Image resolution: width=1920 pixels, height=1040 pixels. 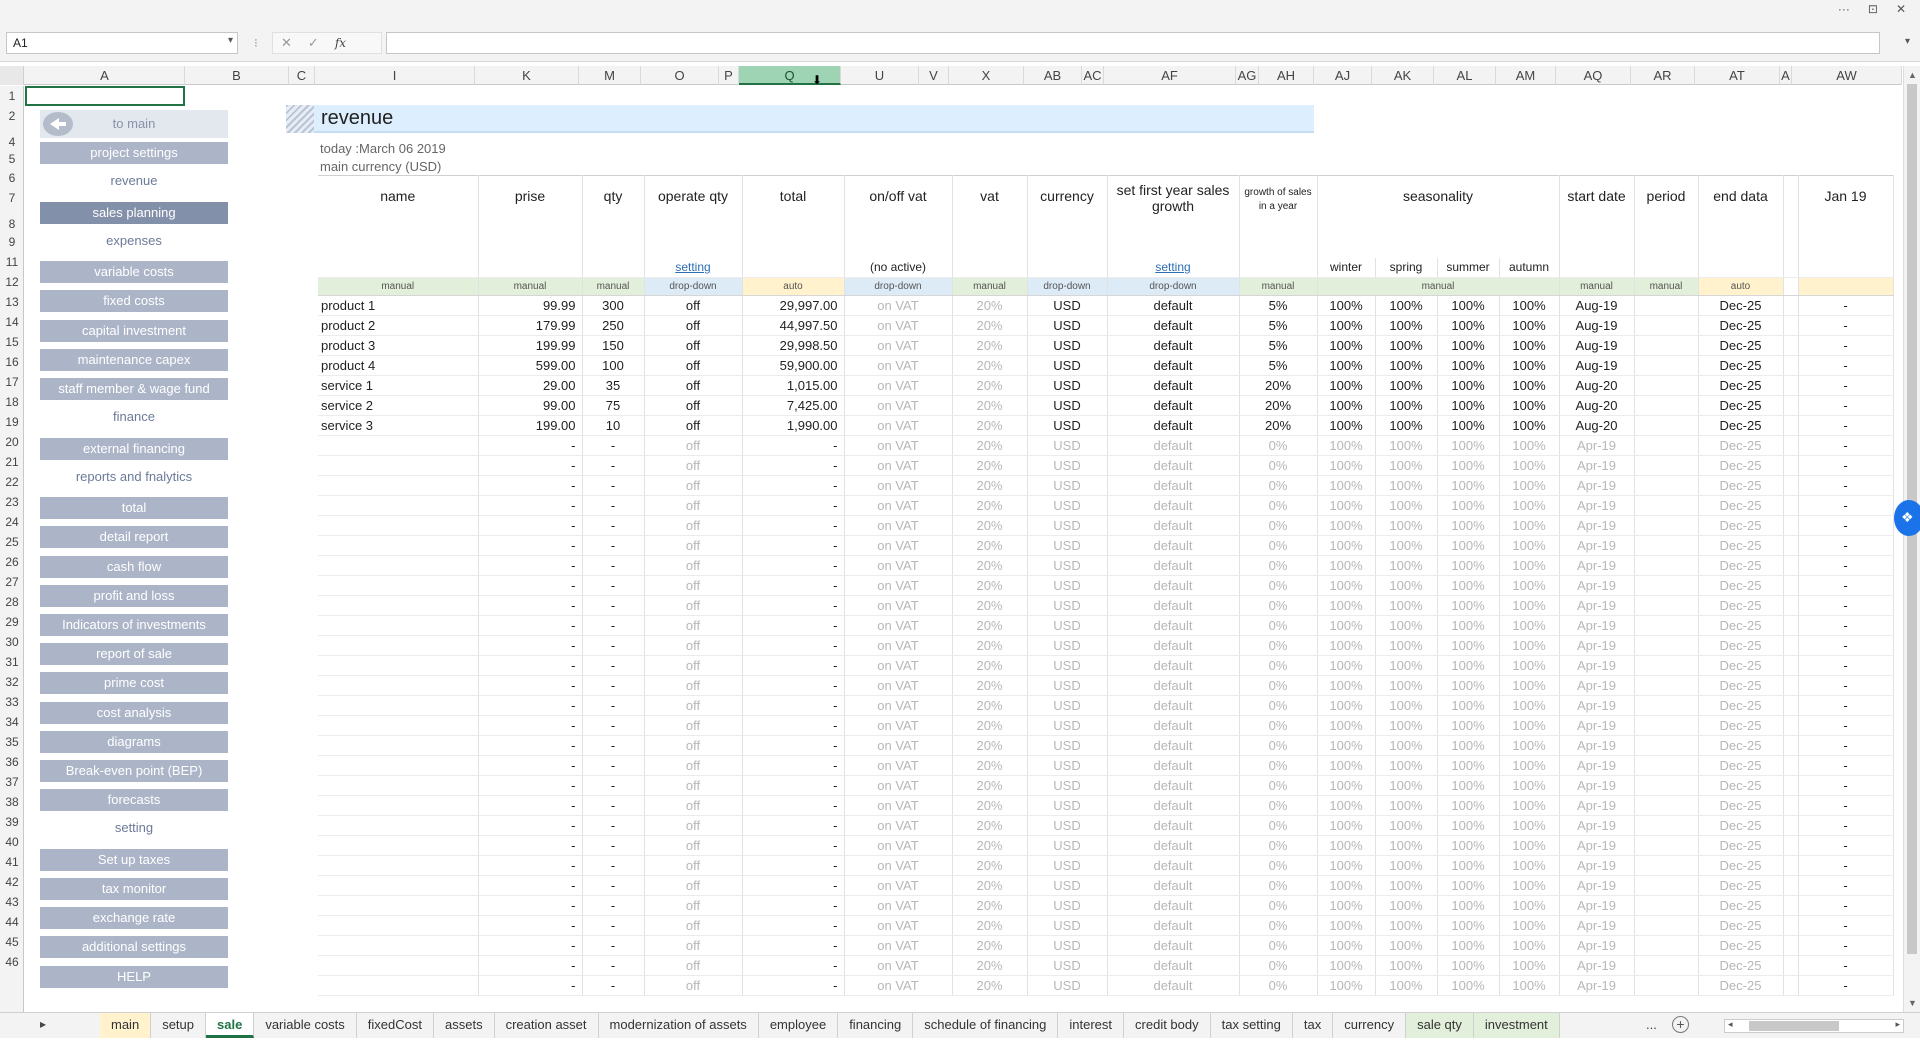 What do you see at coordinates (12, 842) in the screenshot?
I see `row-header-40: 40` at bounding box center [12, 842].